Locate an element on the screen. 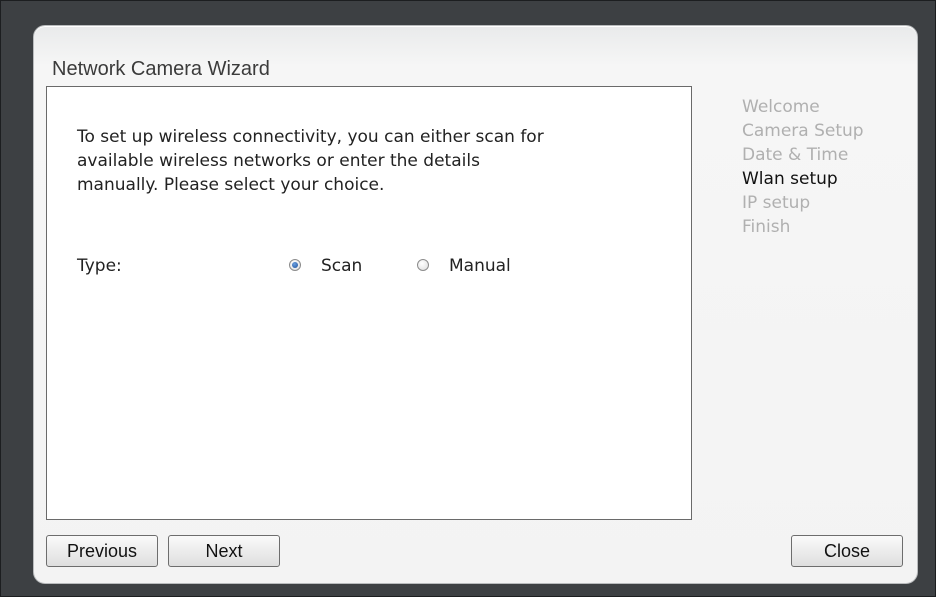  step-camera-setup: Camera Setup is located at coordinates (803, 131).